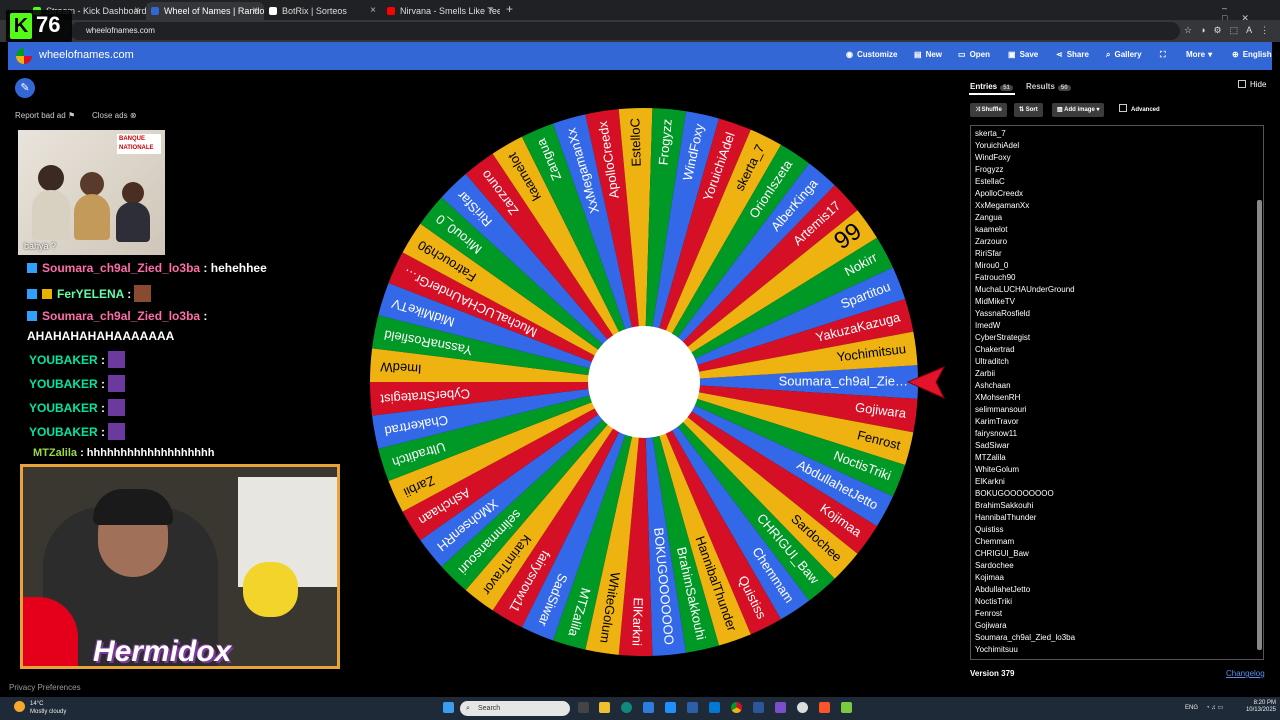 This screenshot has height=720, width=1280. I want to click on entry-item: kaamelot, so click(991, 229).